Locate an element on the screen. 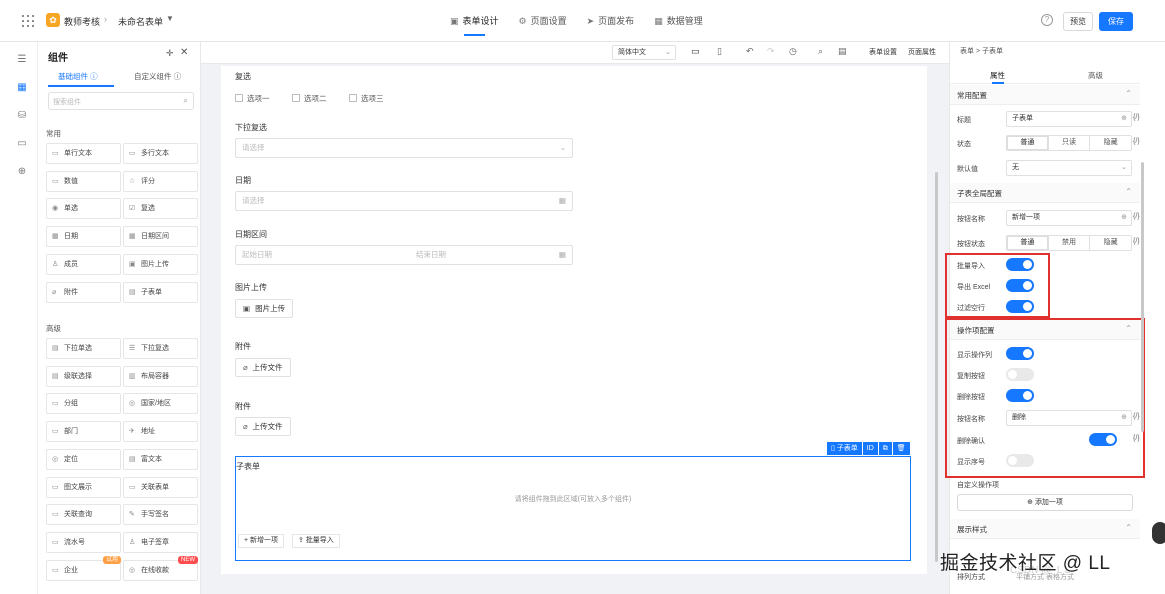 This screenshot has height=594, width=1165. tab-page-publish: ➤ 页面发布 is located at coordinates (611, 21).